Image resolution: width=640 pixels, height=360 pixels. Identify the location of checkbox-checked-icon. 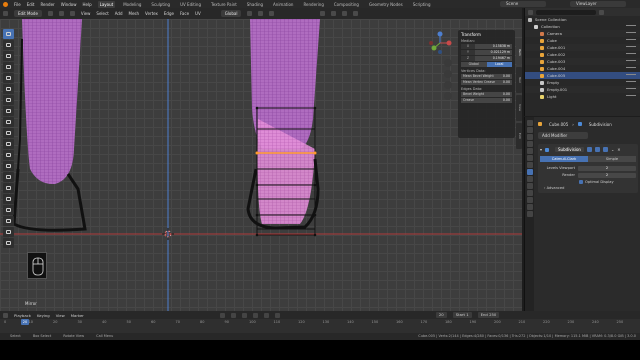
(581, 182).